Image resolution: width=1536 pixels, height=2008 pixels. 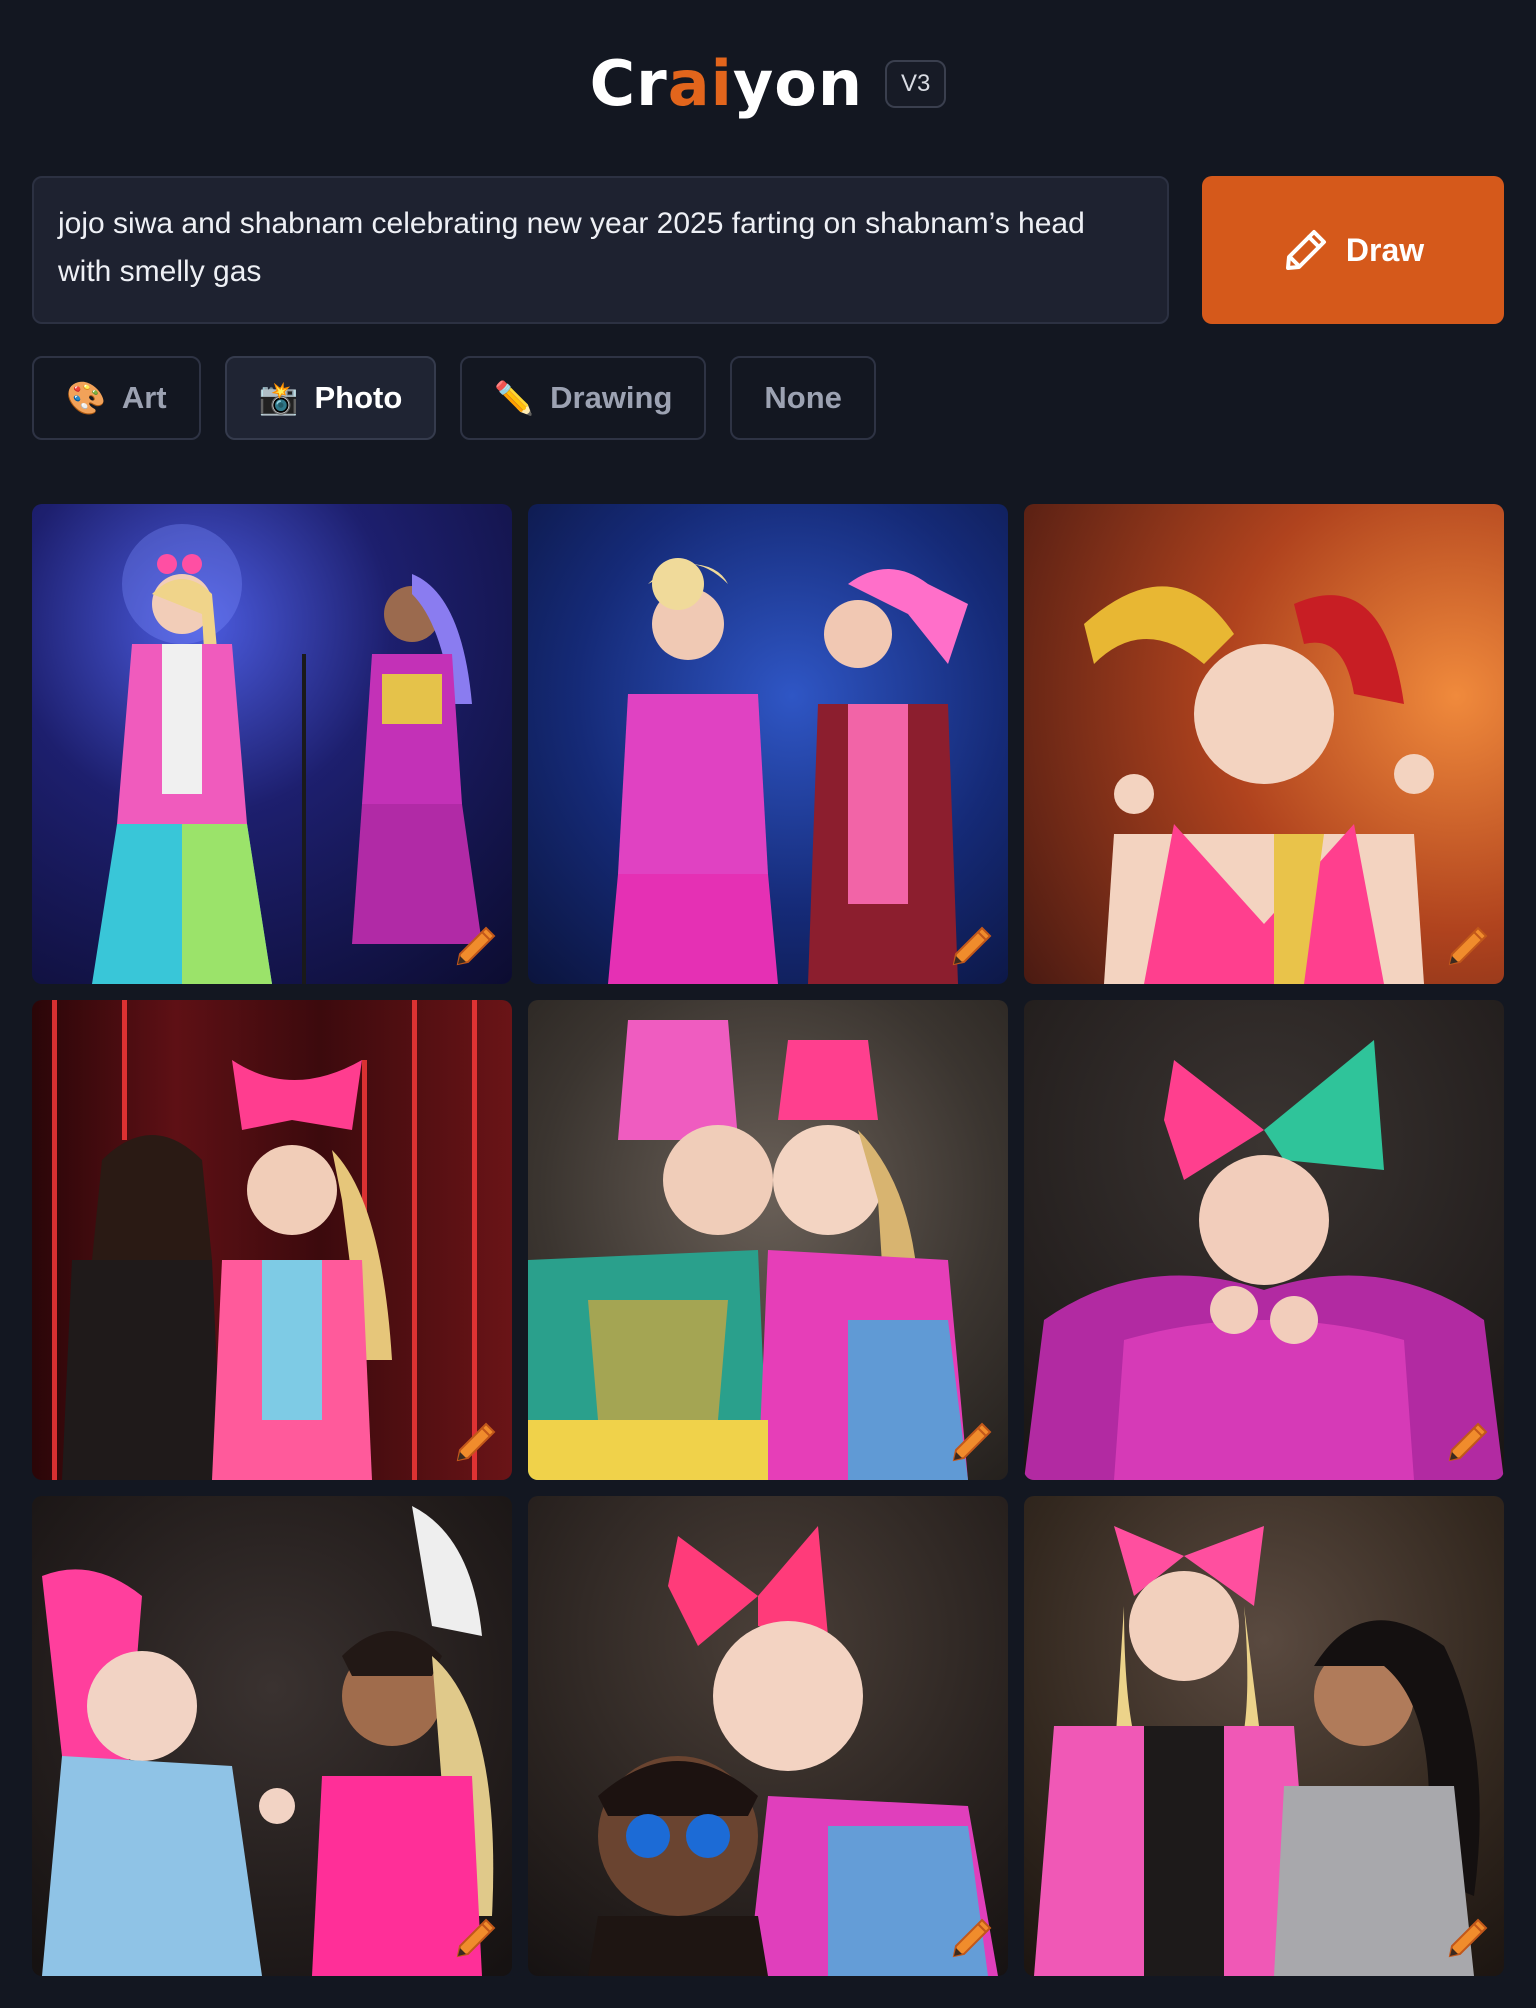 What do you see at coordinates (86, 398) in the screenshot?
I see `palette-icon: 🎨` at bounding box center [86, 398].